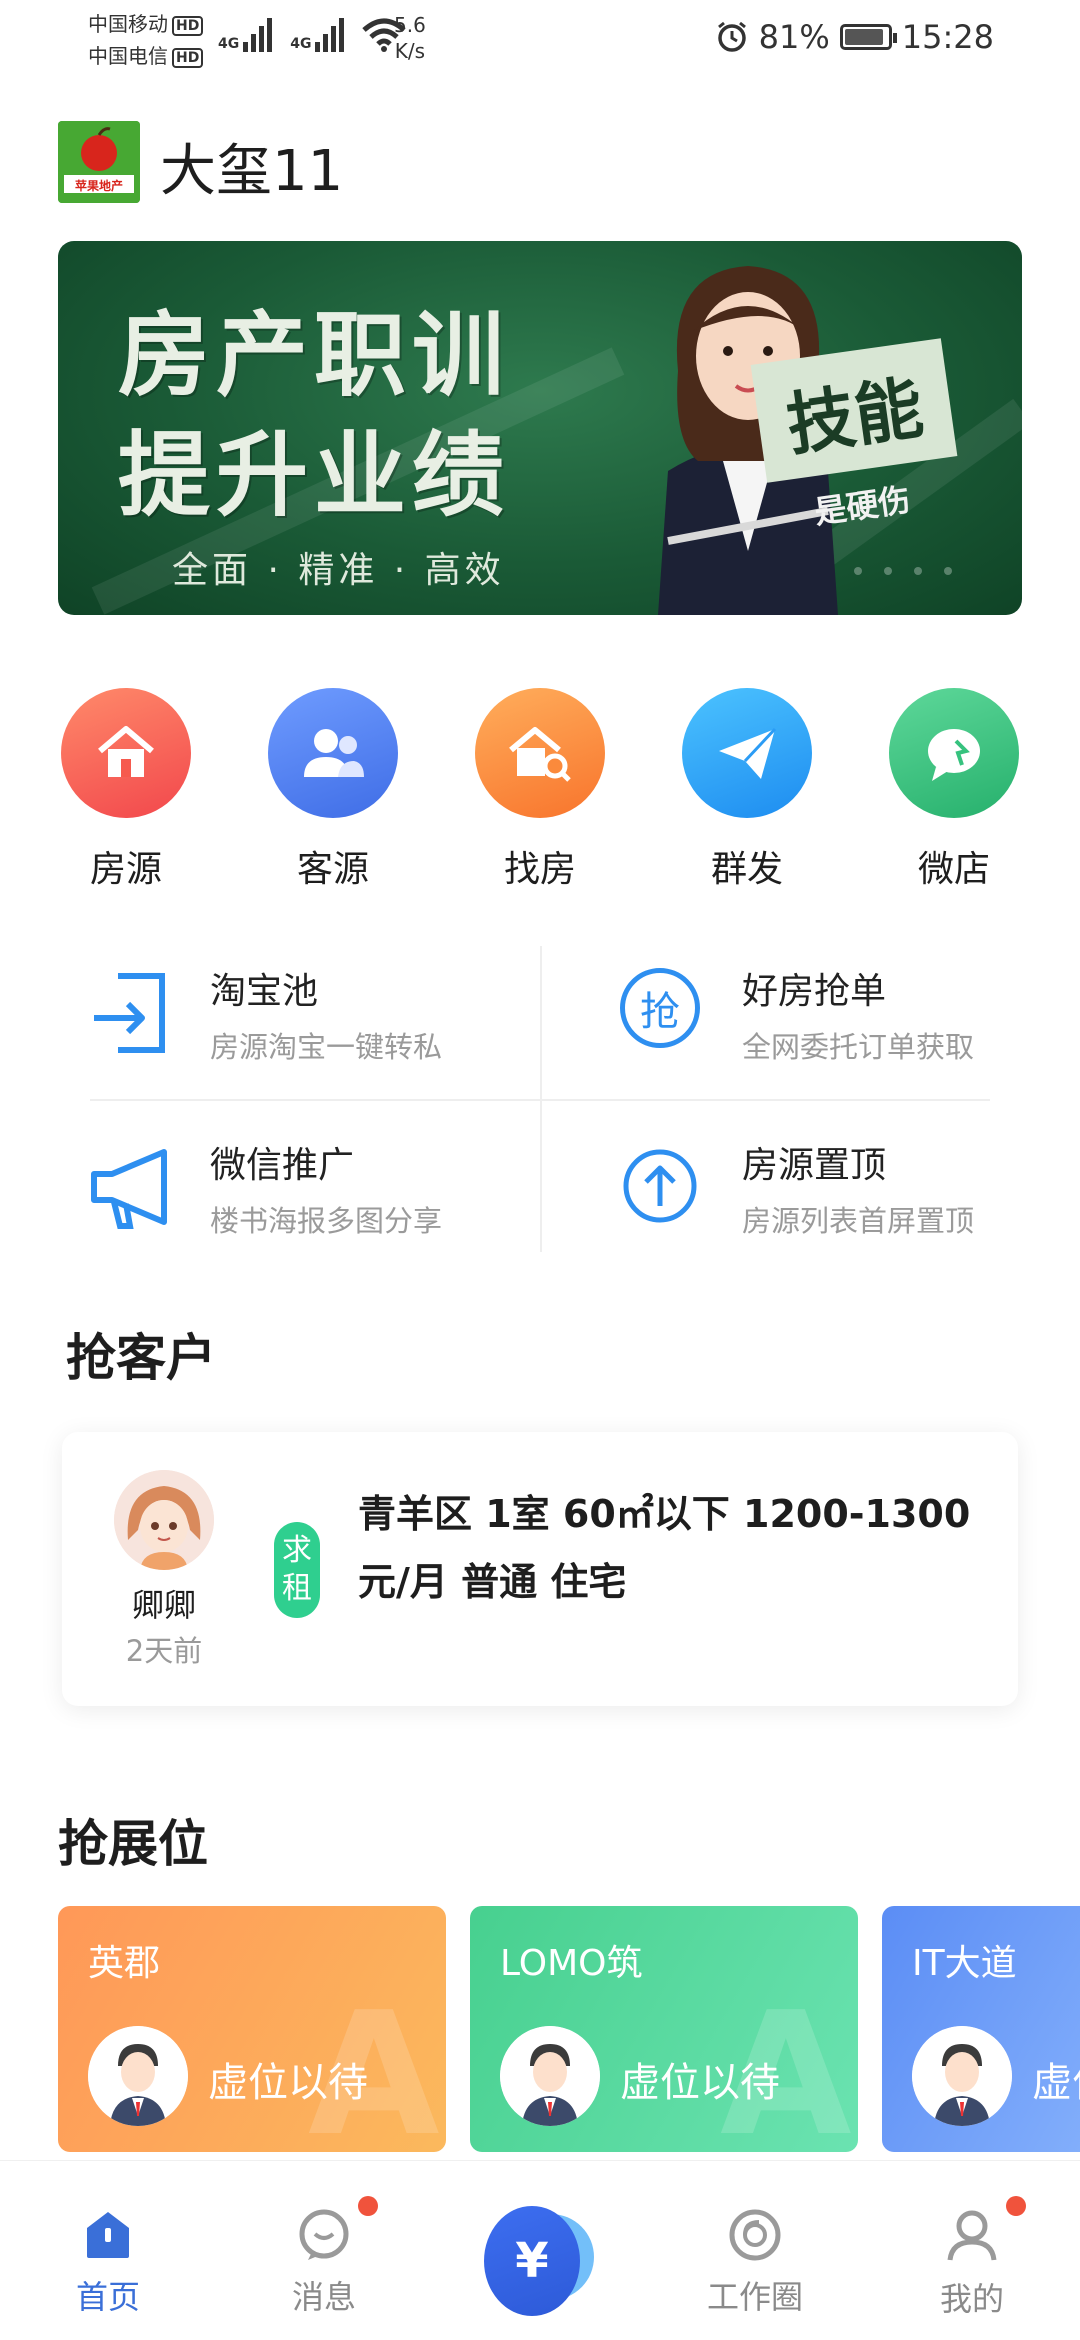 This screenshot has width=1080, height=2340. I want to click on bottom-nav: 首页 消息 ¥ 工作圈 我的, so click(540, 2250).